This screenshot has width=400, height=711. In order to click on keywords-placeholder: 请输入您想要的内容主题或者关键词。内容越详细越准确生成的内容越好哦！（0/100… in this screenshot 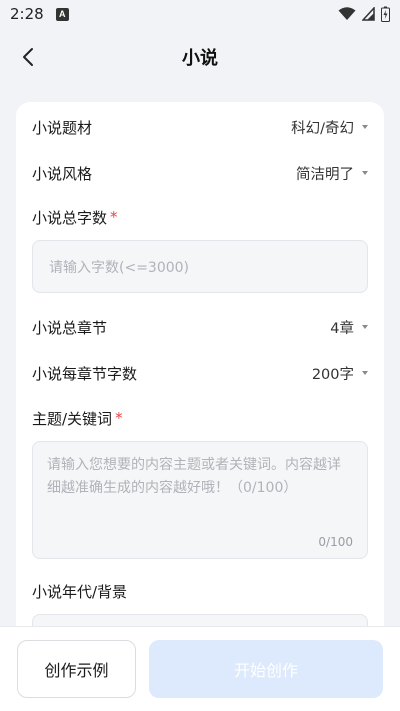, I will do `click(194, 476)`.